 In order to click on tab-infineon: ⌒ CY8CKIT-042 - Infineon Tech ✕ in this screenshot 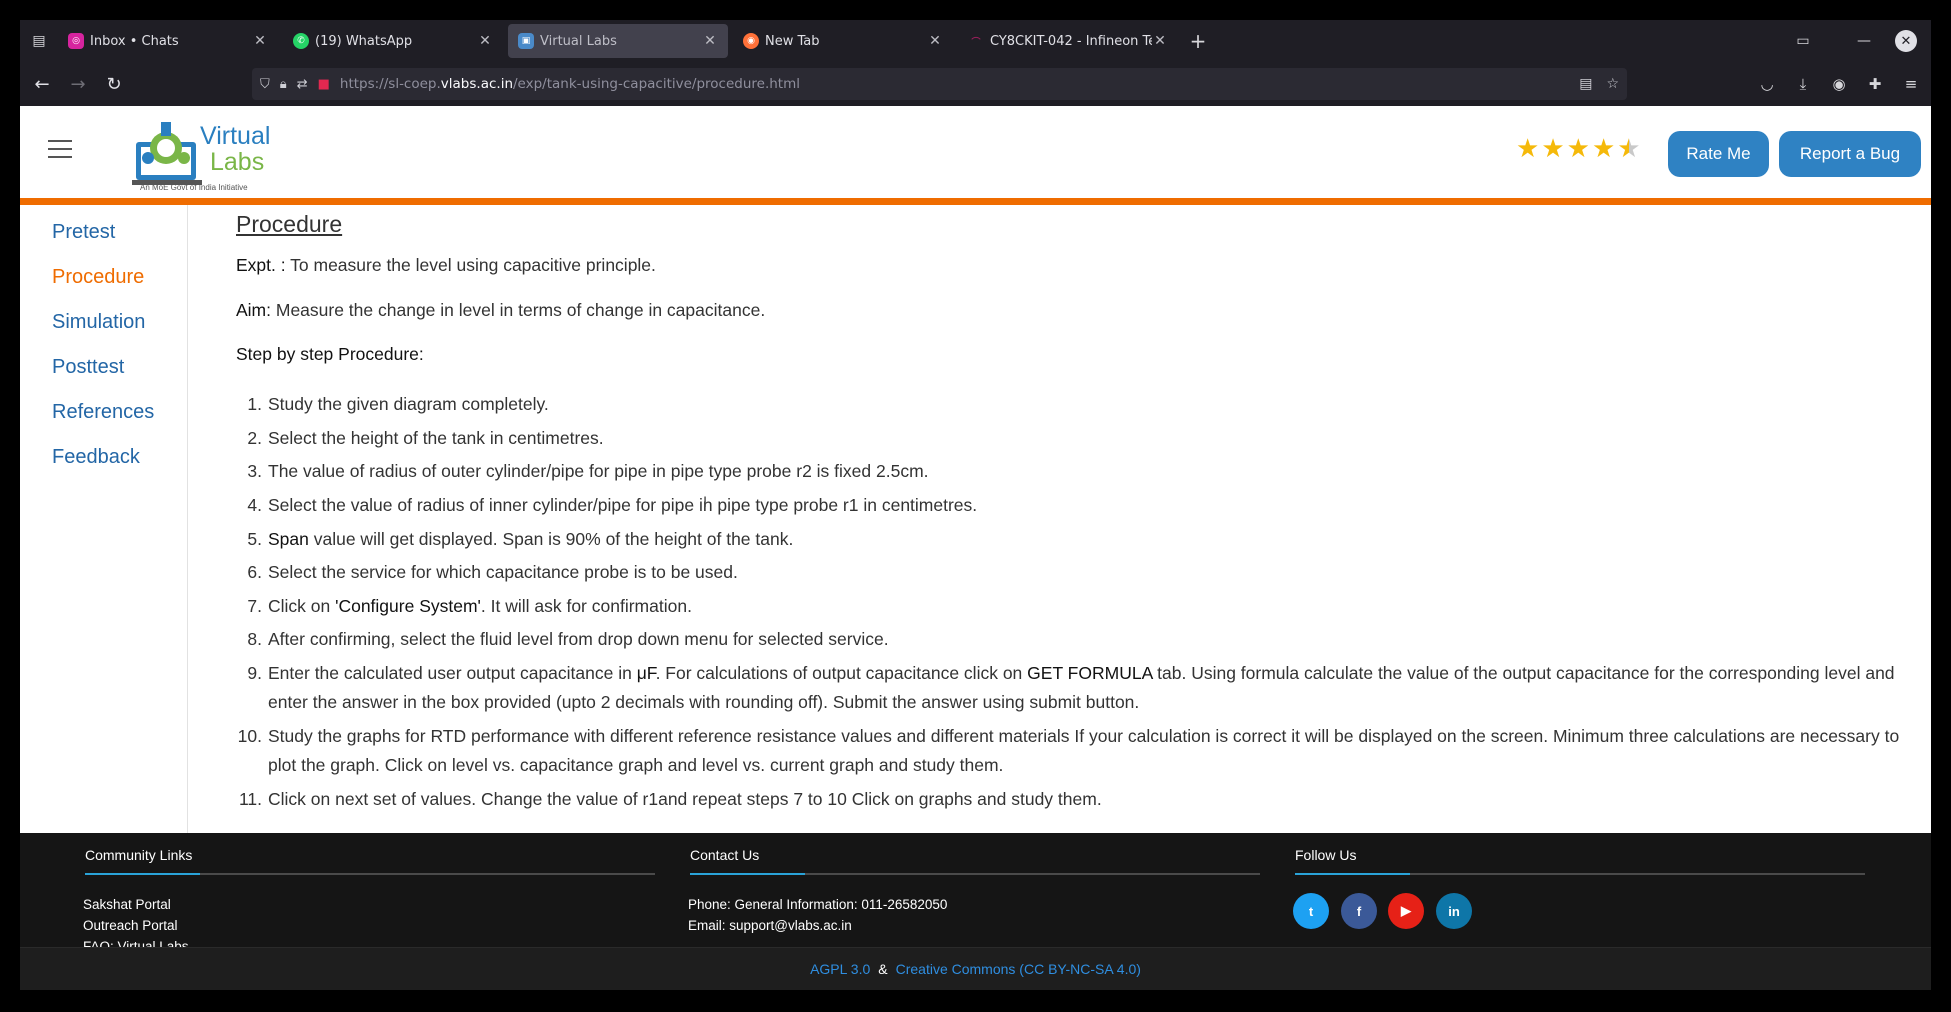, I will do `click(1068, 41)`.